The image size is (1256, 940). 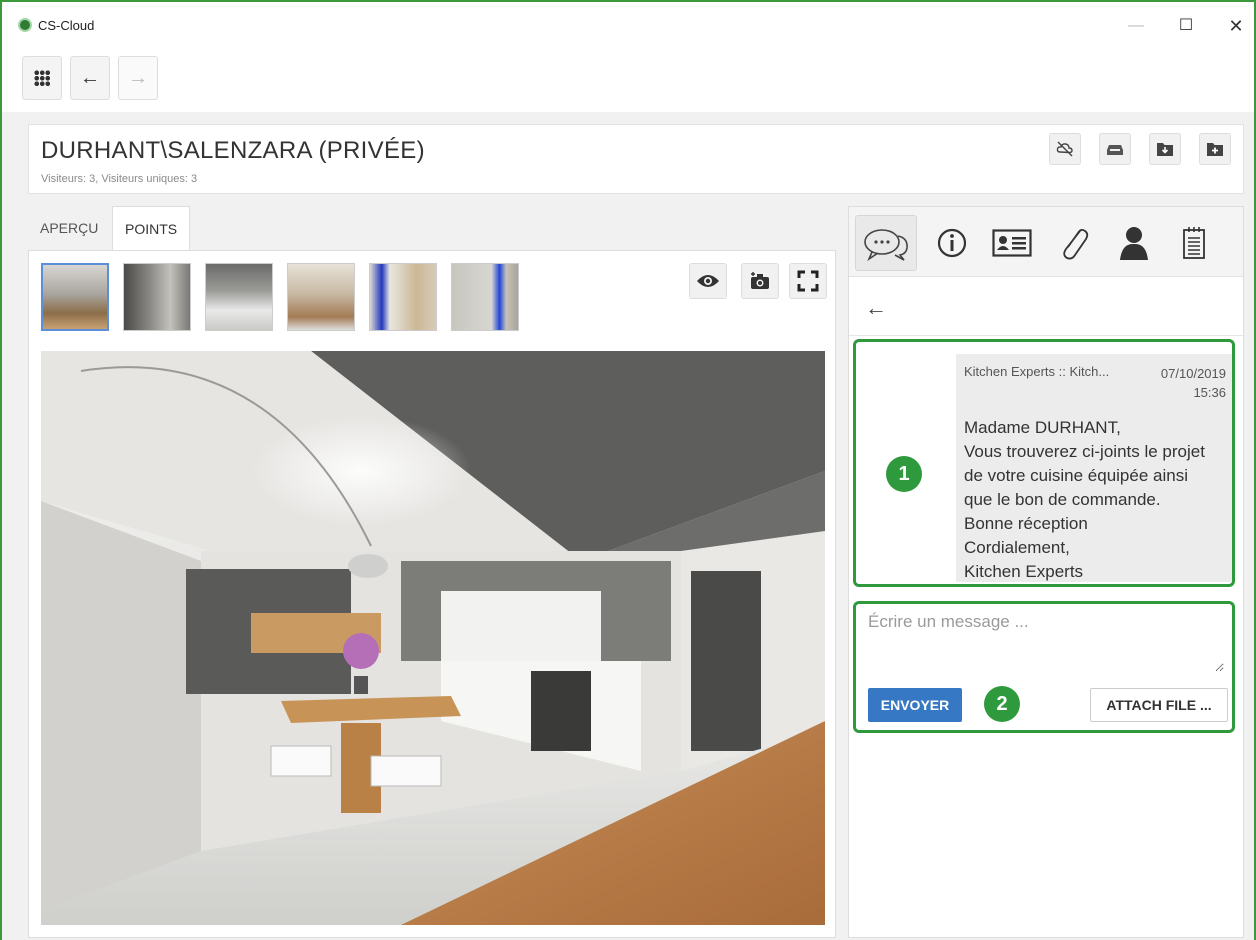 I want to click on cs-cloud-logo-icon, so click(x=25, y=25).